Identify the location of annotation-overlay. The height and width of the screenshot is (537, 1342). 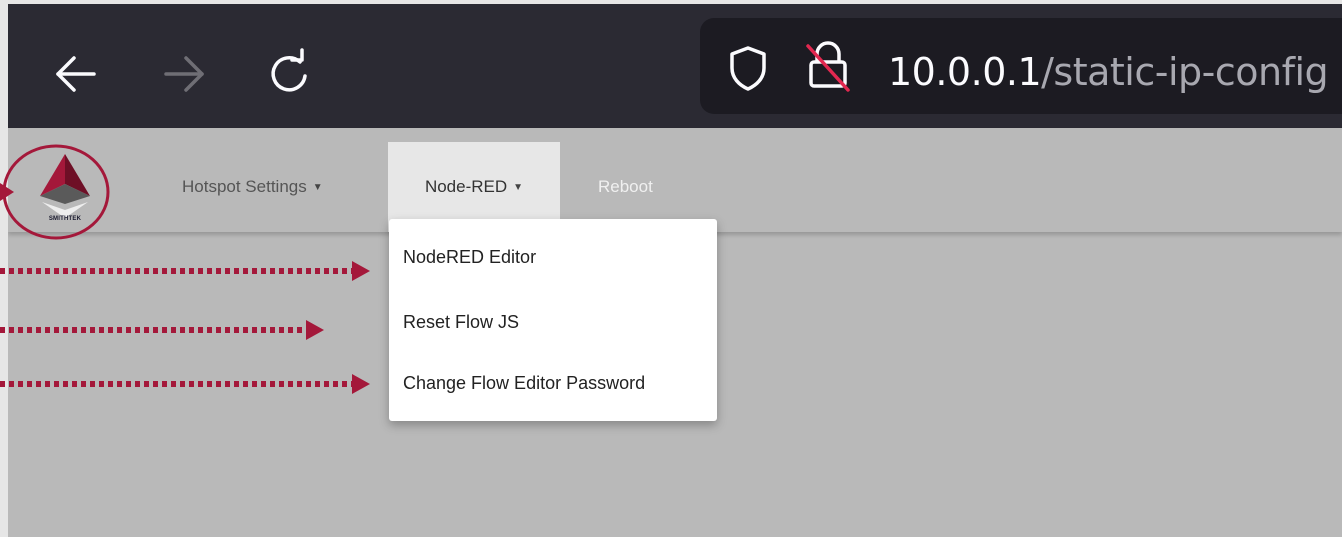
(185, 269).